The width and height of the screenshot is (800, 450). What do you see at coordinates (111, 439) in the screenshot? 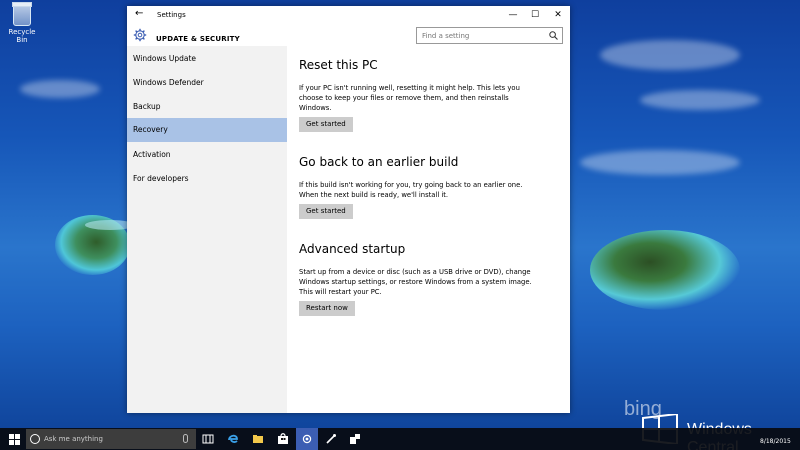
I see `cortana-search-box: Ask me anything` at bounding box center [111, 439].